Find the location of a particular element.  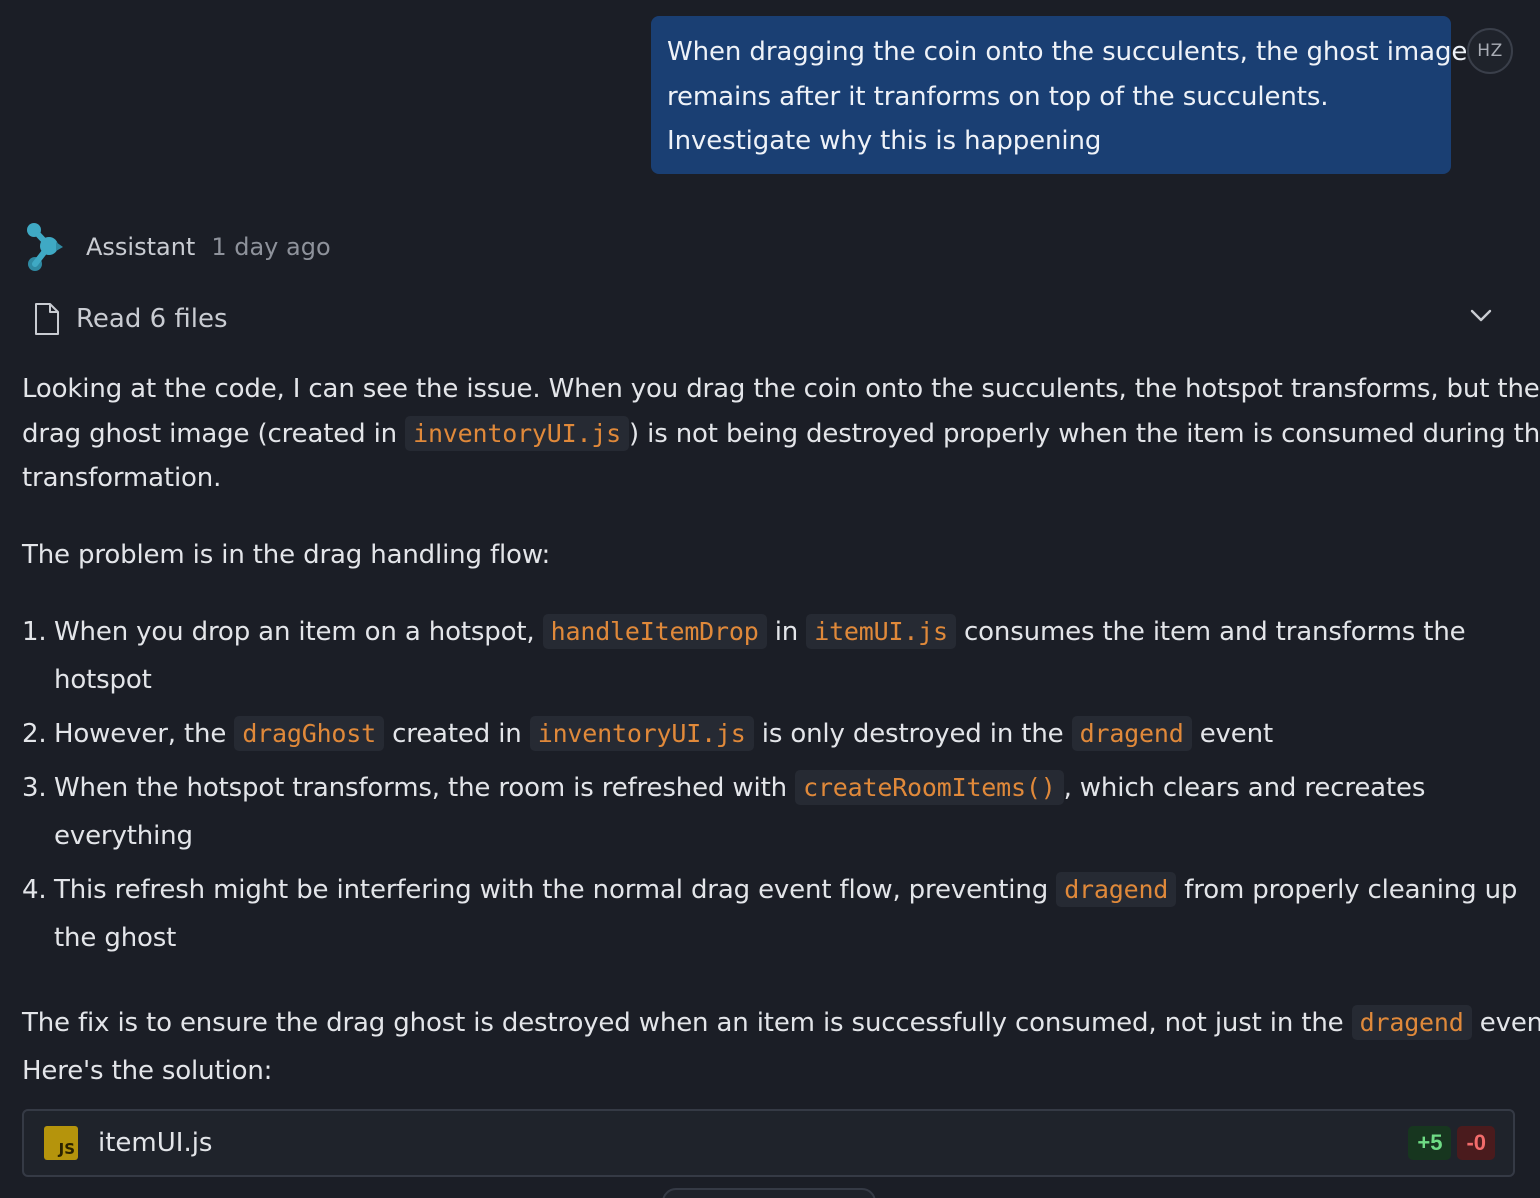

fix-text: Here's the solution: is located at coordinates (147, 1071).